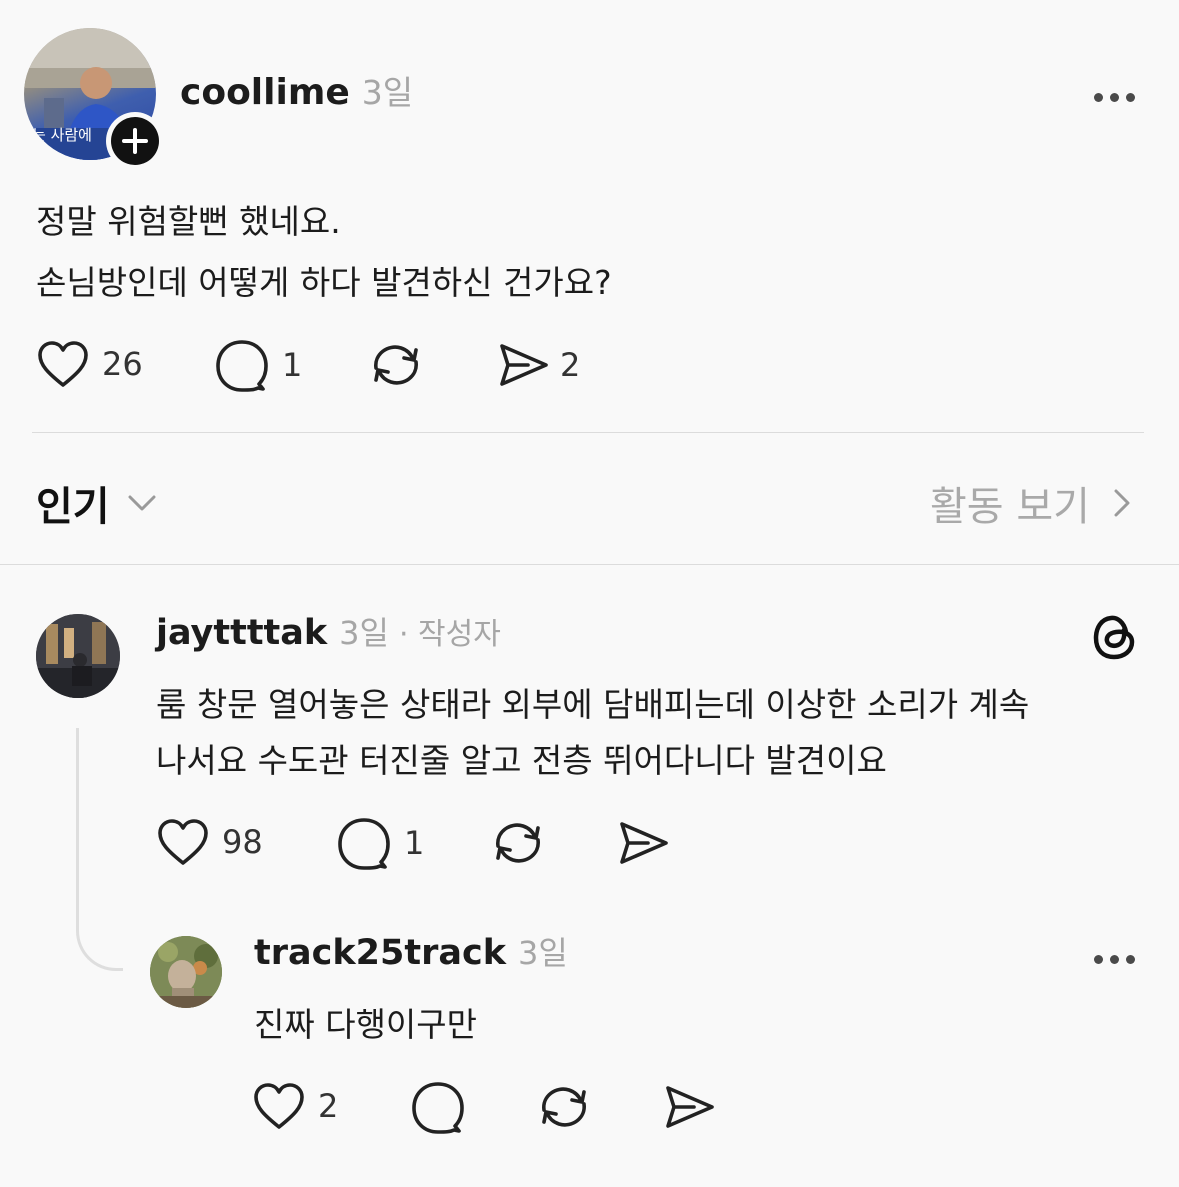 Image resolution: width=1179 pixels, height=1187 pixels. What do you see at coordinates (588, 432) in the screenshot?
I see `post-divider` at bounding box center [588, 432].